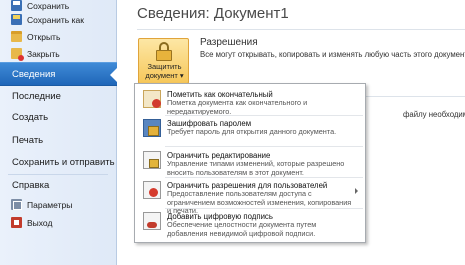  Describe the element at coordinates (301, 29) in the screenshot. I see `title-divider` at that location.